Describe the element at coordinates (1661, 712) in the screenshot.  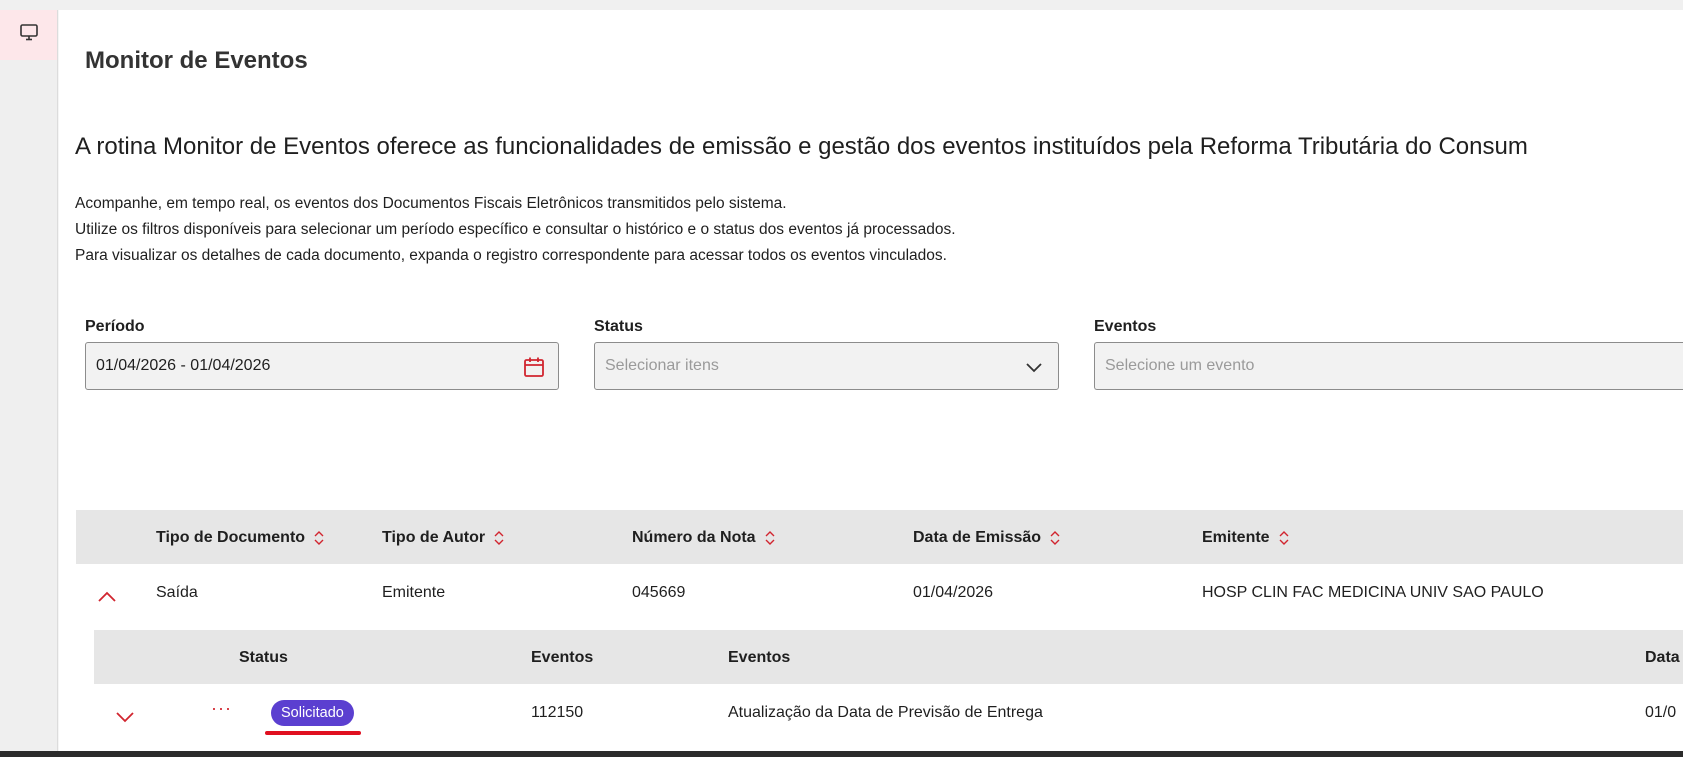
I see `cell-evento-data: 01/0` at that location.